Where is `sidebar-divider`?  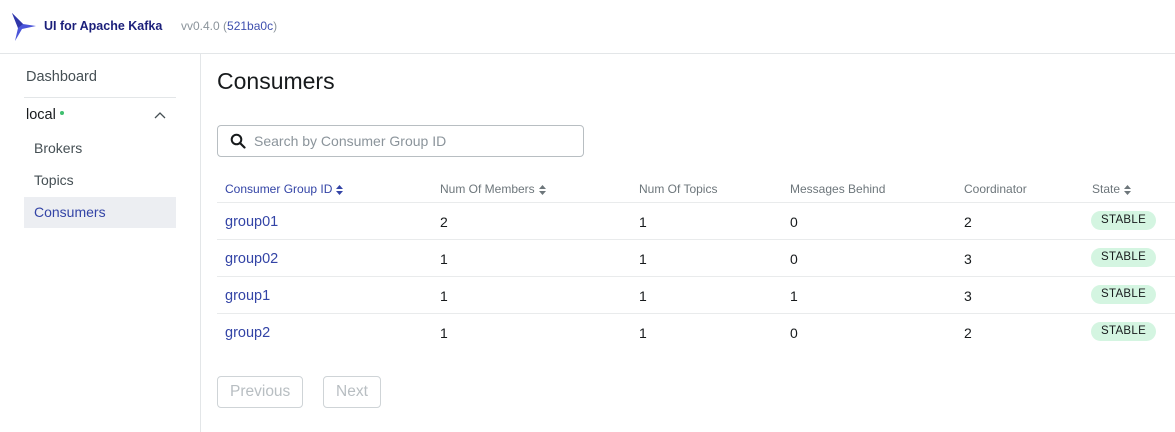 sidebar-divider is located at coordinates (100, 97).